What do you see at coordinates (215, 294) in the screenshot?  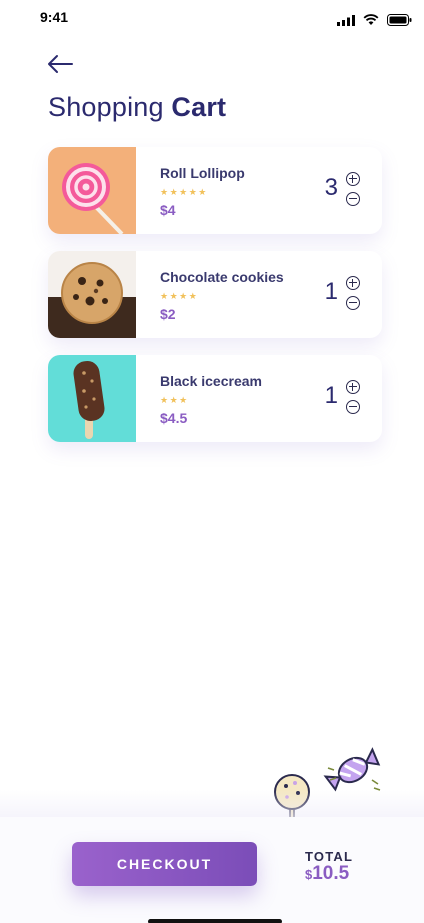 I see `cart-item: Chocolate cookies ★★★★ $2 1` at bounding box center [215, 294].